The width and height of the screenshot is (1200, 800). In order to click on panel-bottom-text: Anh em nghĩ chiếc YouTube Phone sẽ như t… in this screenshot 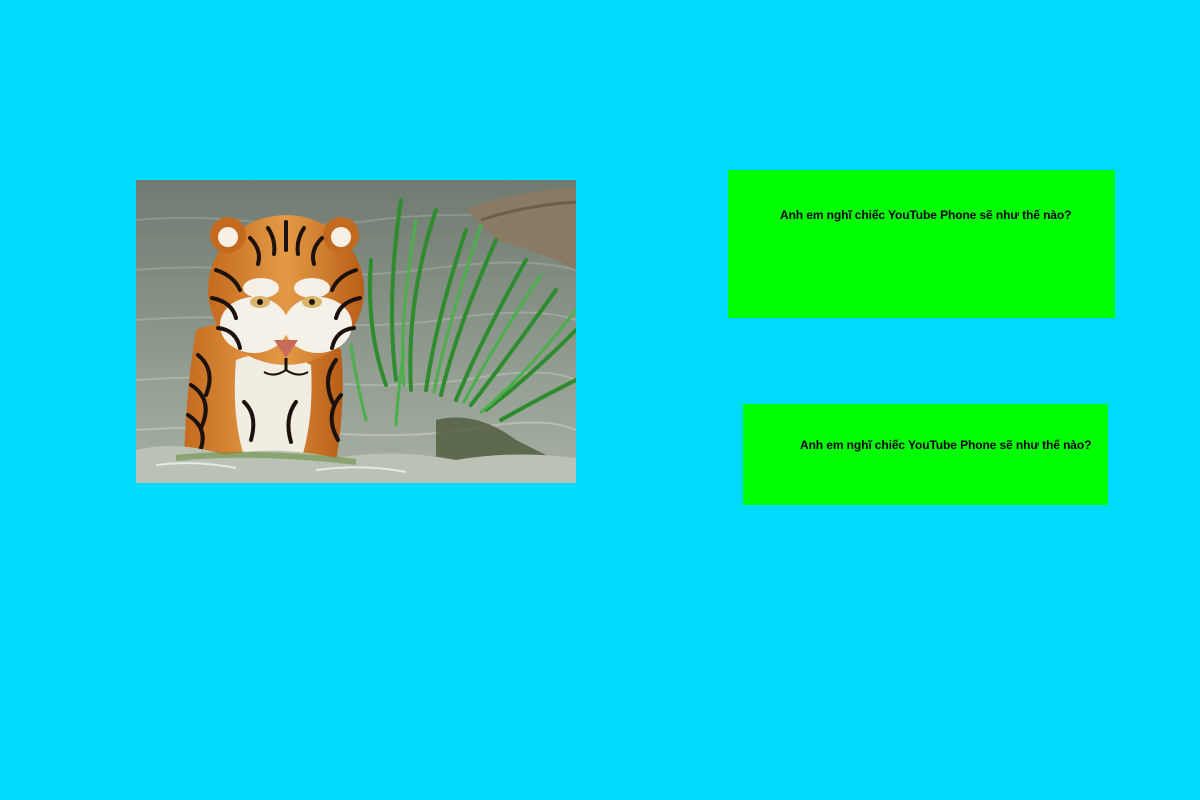, I will do `click(946, 445)`.